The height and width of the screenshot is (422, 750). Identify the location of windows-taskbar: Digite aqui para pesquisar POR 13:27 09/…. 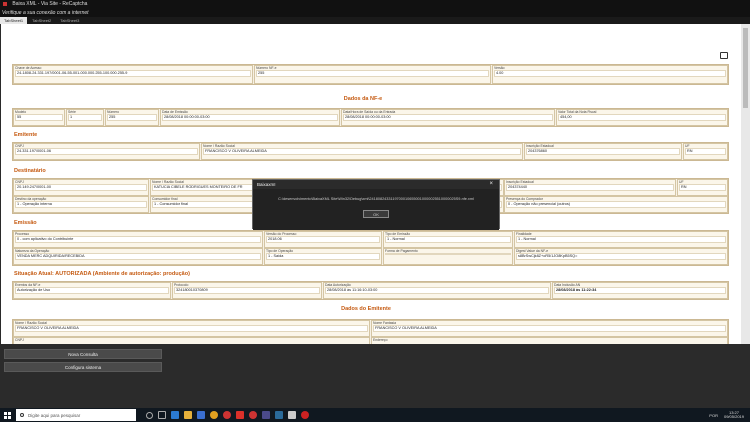
(375, 415).